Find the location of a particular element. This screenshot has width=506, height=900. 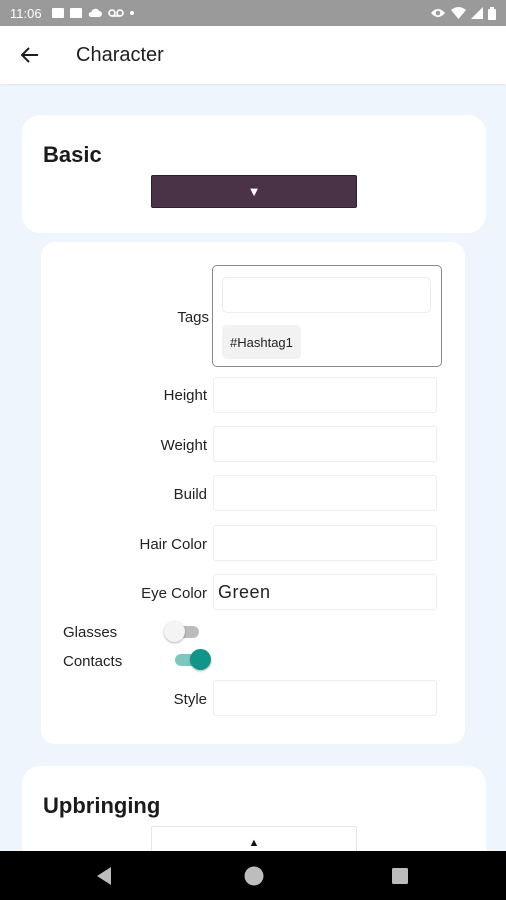

back-button is located at coordinates (30, 55).